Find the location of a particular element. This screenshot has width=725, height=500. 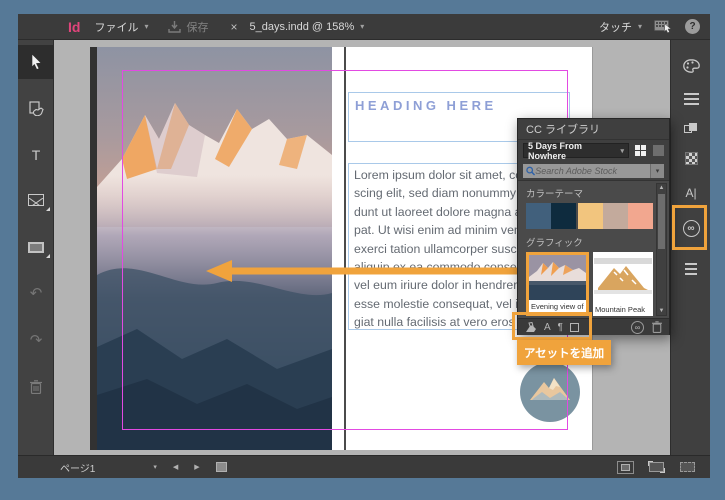

sync-cc-icon: ∞ is located at coordinates (637, 327).